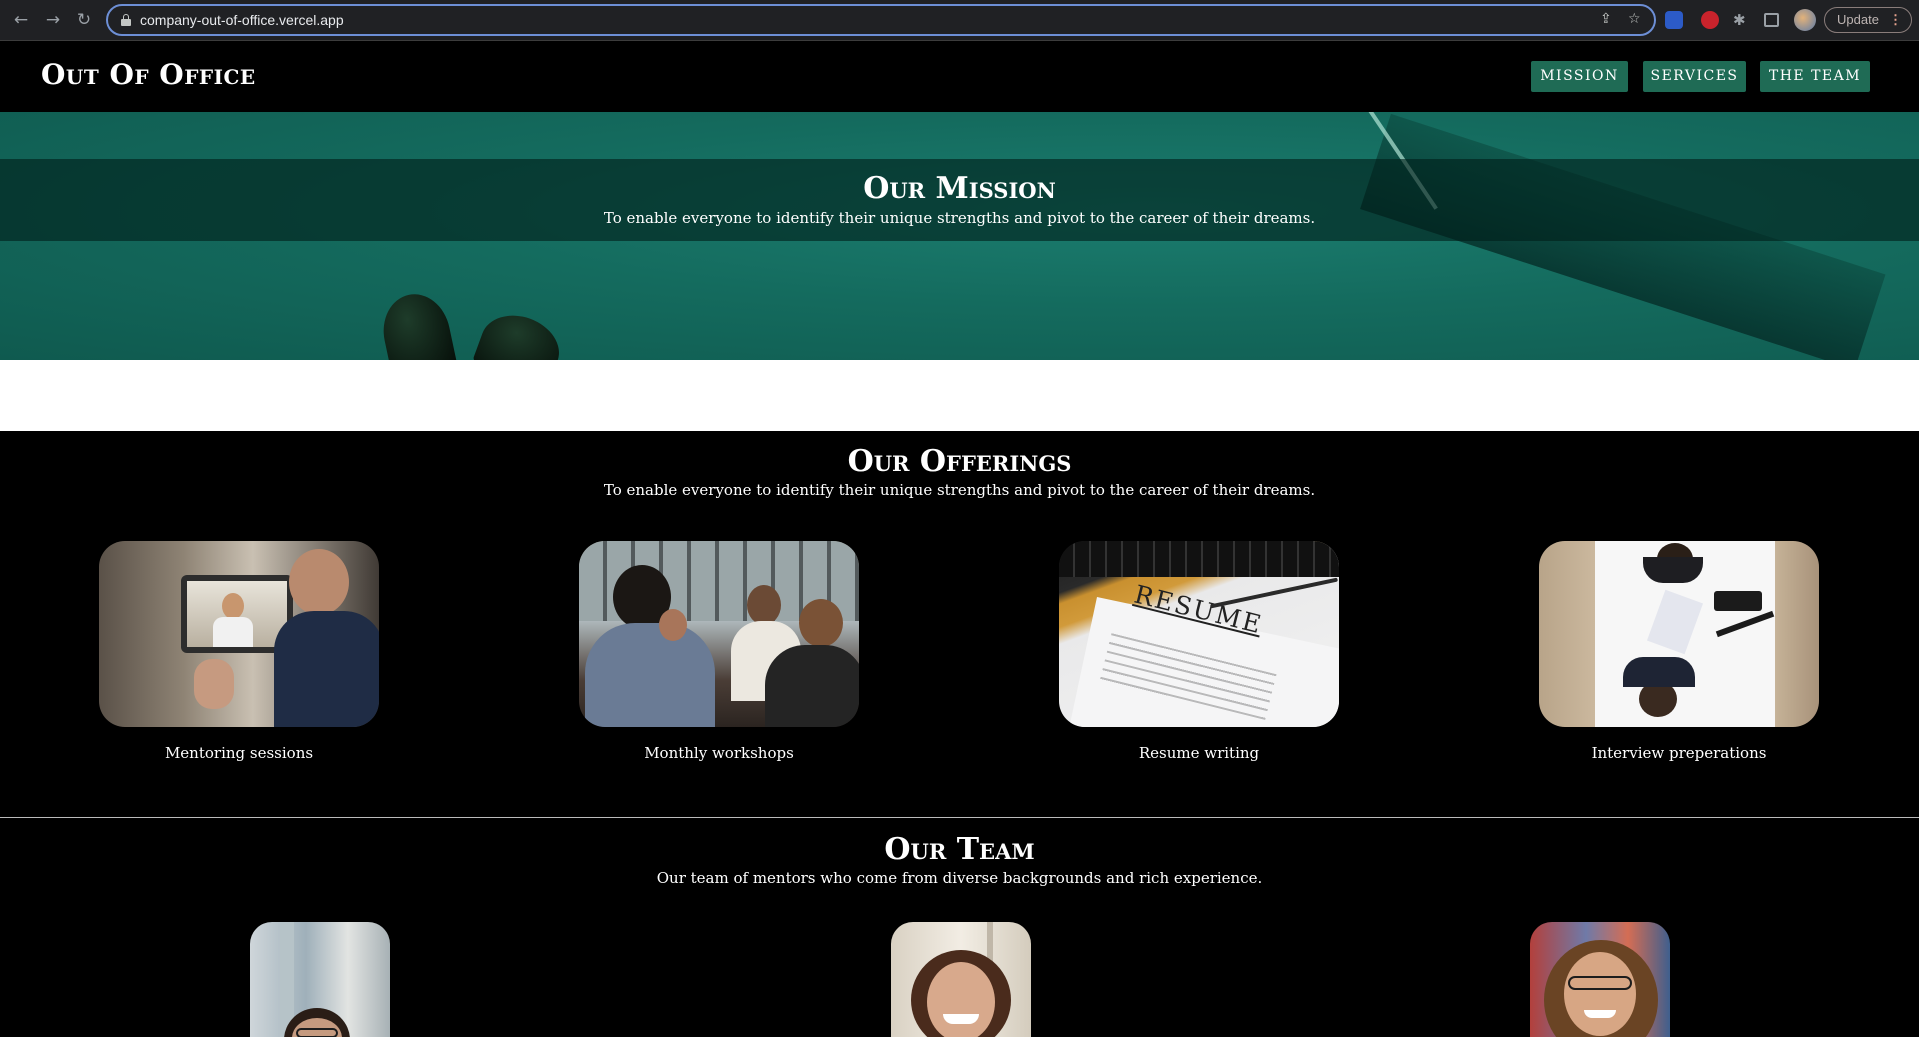  What do you see at coordinates (148, 74) in the screenshot?
I see `site-logo: Out Of Office` at bounding box center [148, 74].